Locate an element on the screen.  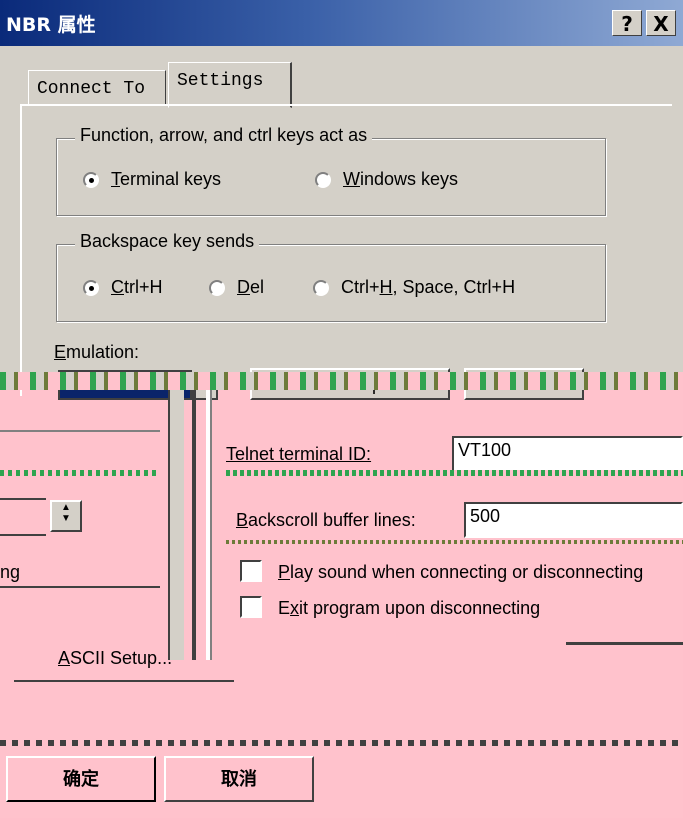
spin-button: ▲ ▼ is located at coordinates (66, 516).